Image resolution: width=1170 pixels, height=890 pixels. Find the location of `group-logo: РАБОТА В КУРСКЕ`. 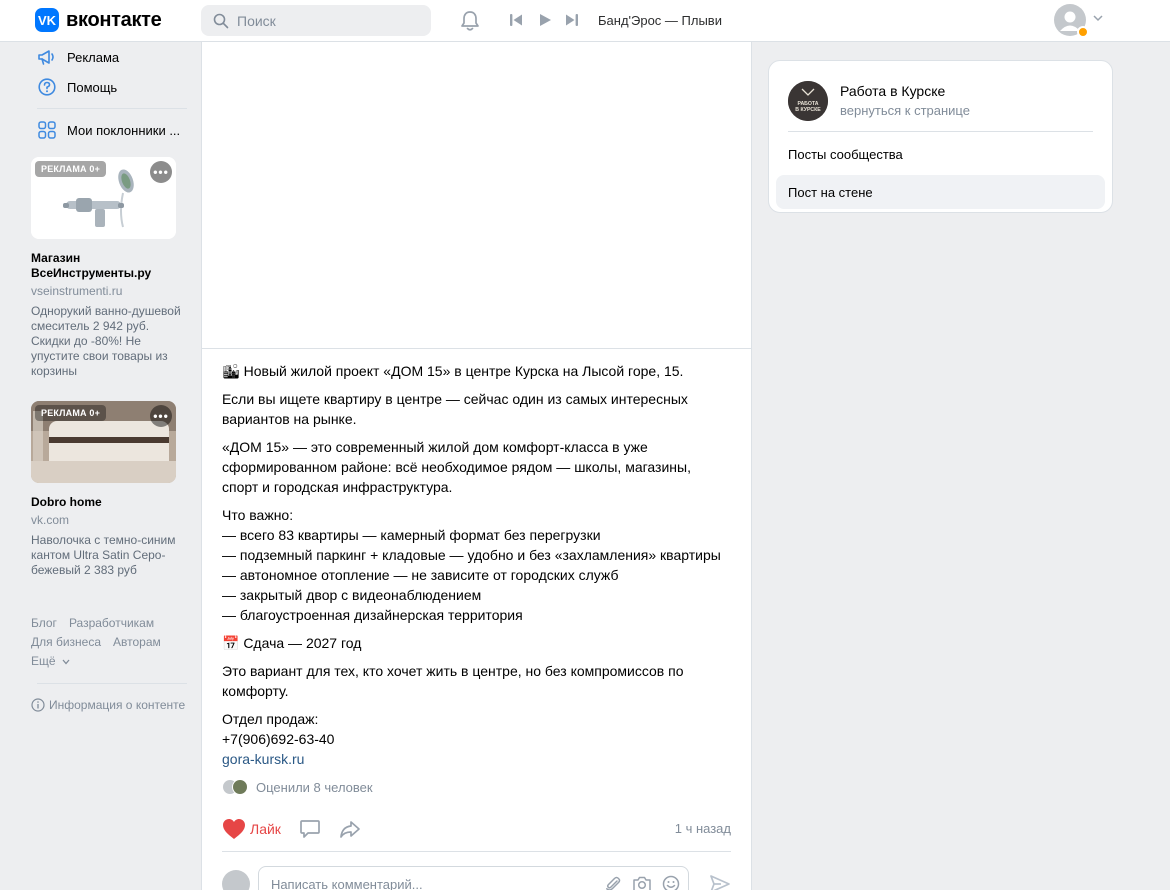

group-logo: РАБОТА В КУРСКЕ is located at coordinates (808, 100).